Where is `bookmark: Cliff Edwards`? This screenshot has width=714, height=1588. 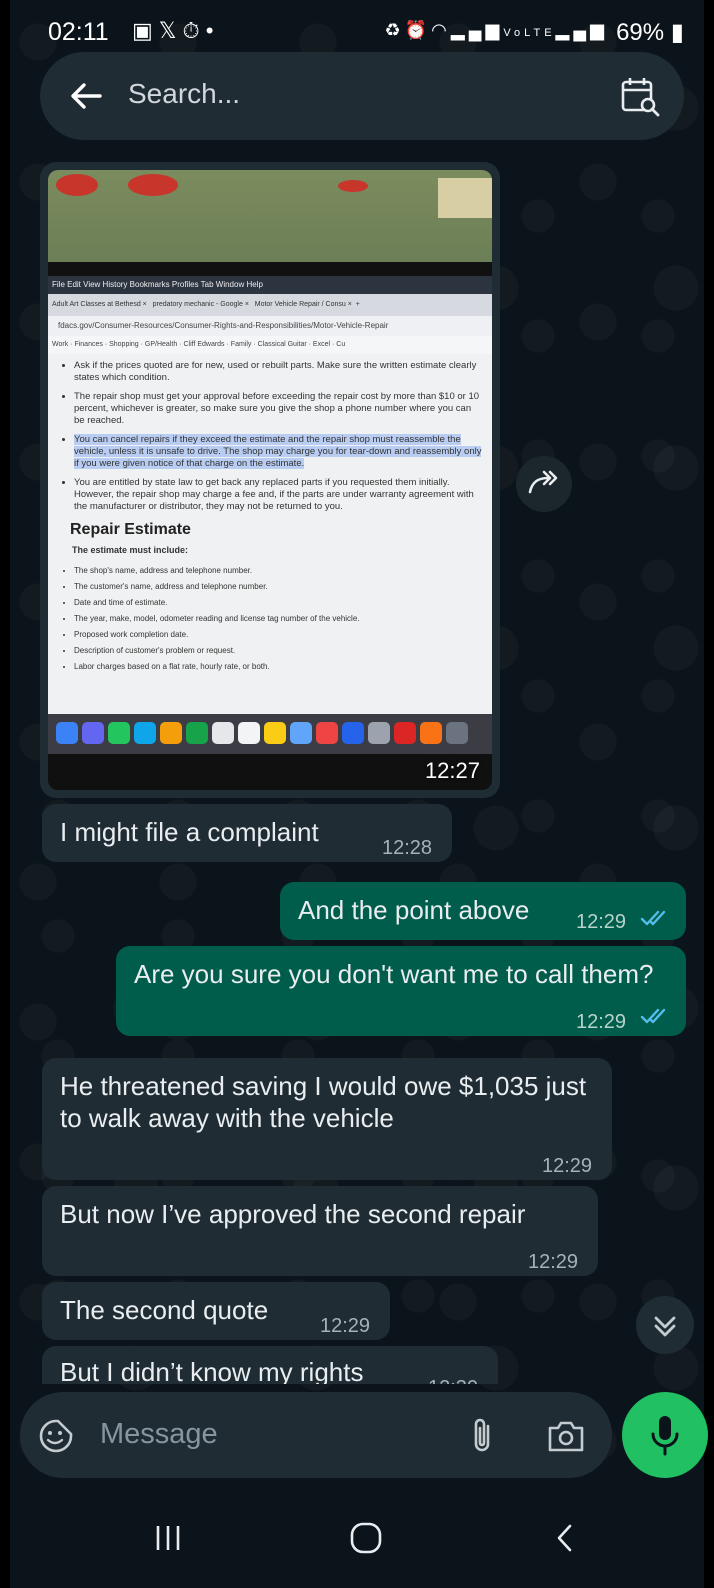 bookmark: Cliff Edwards is located at coordinates (204, 344).